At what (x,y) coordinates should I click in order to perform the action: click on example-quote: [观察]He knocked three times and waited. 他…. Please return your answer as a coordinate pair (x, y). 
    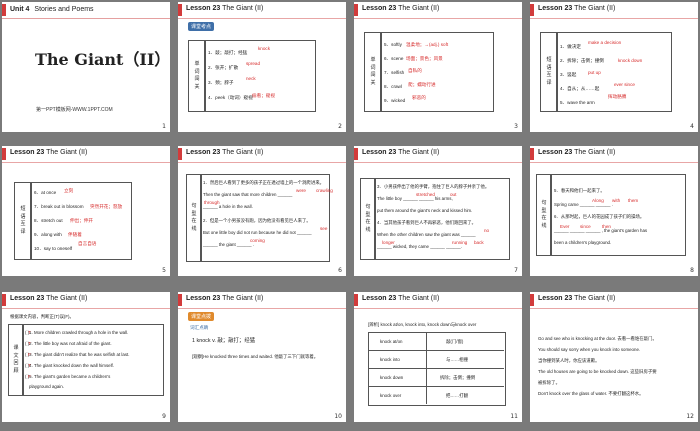
    Looking at the image, I should click on (255, 356).